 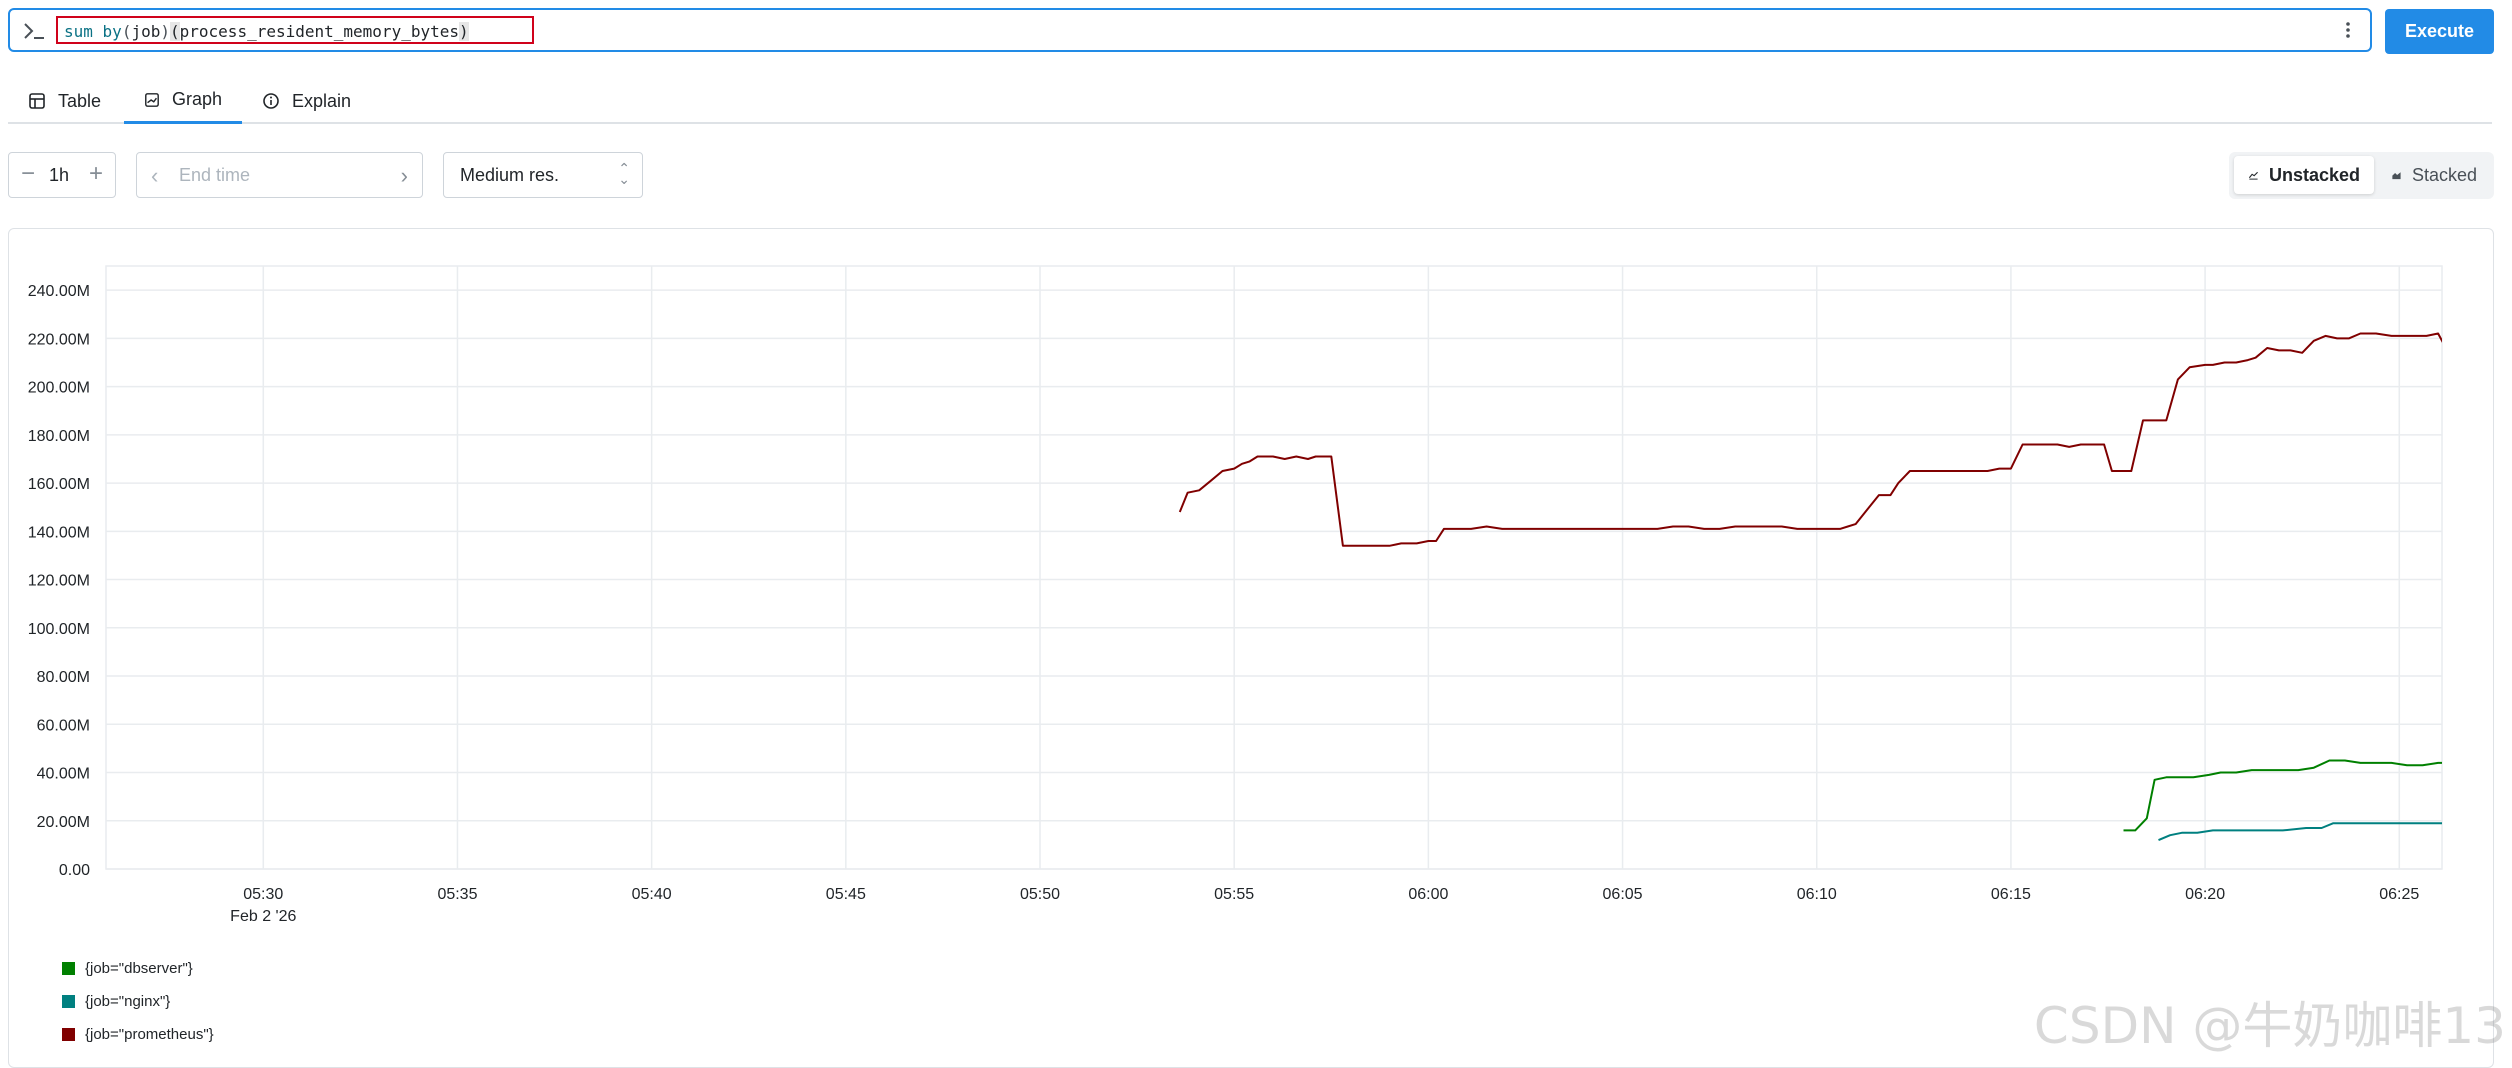 What do you see at coordinates (846, 894) in the screenshot?
I see `x-tick-label: 05:45` at bounding box center [846, 894].